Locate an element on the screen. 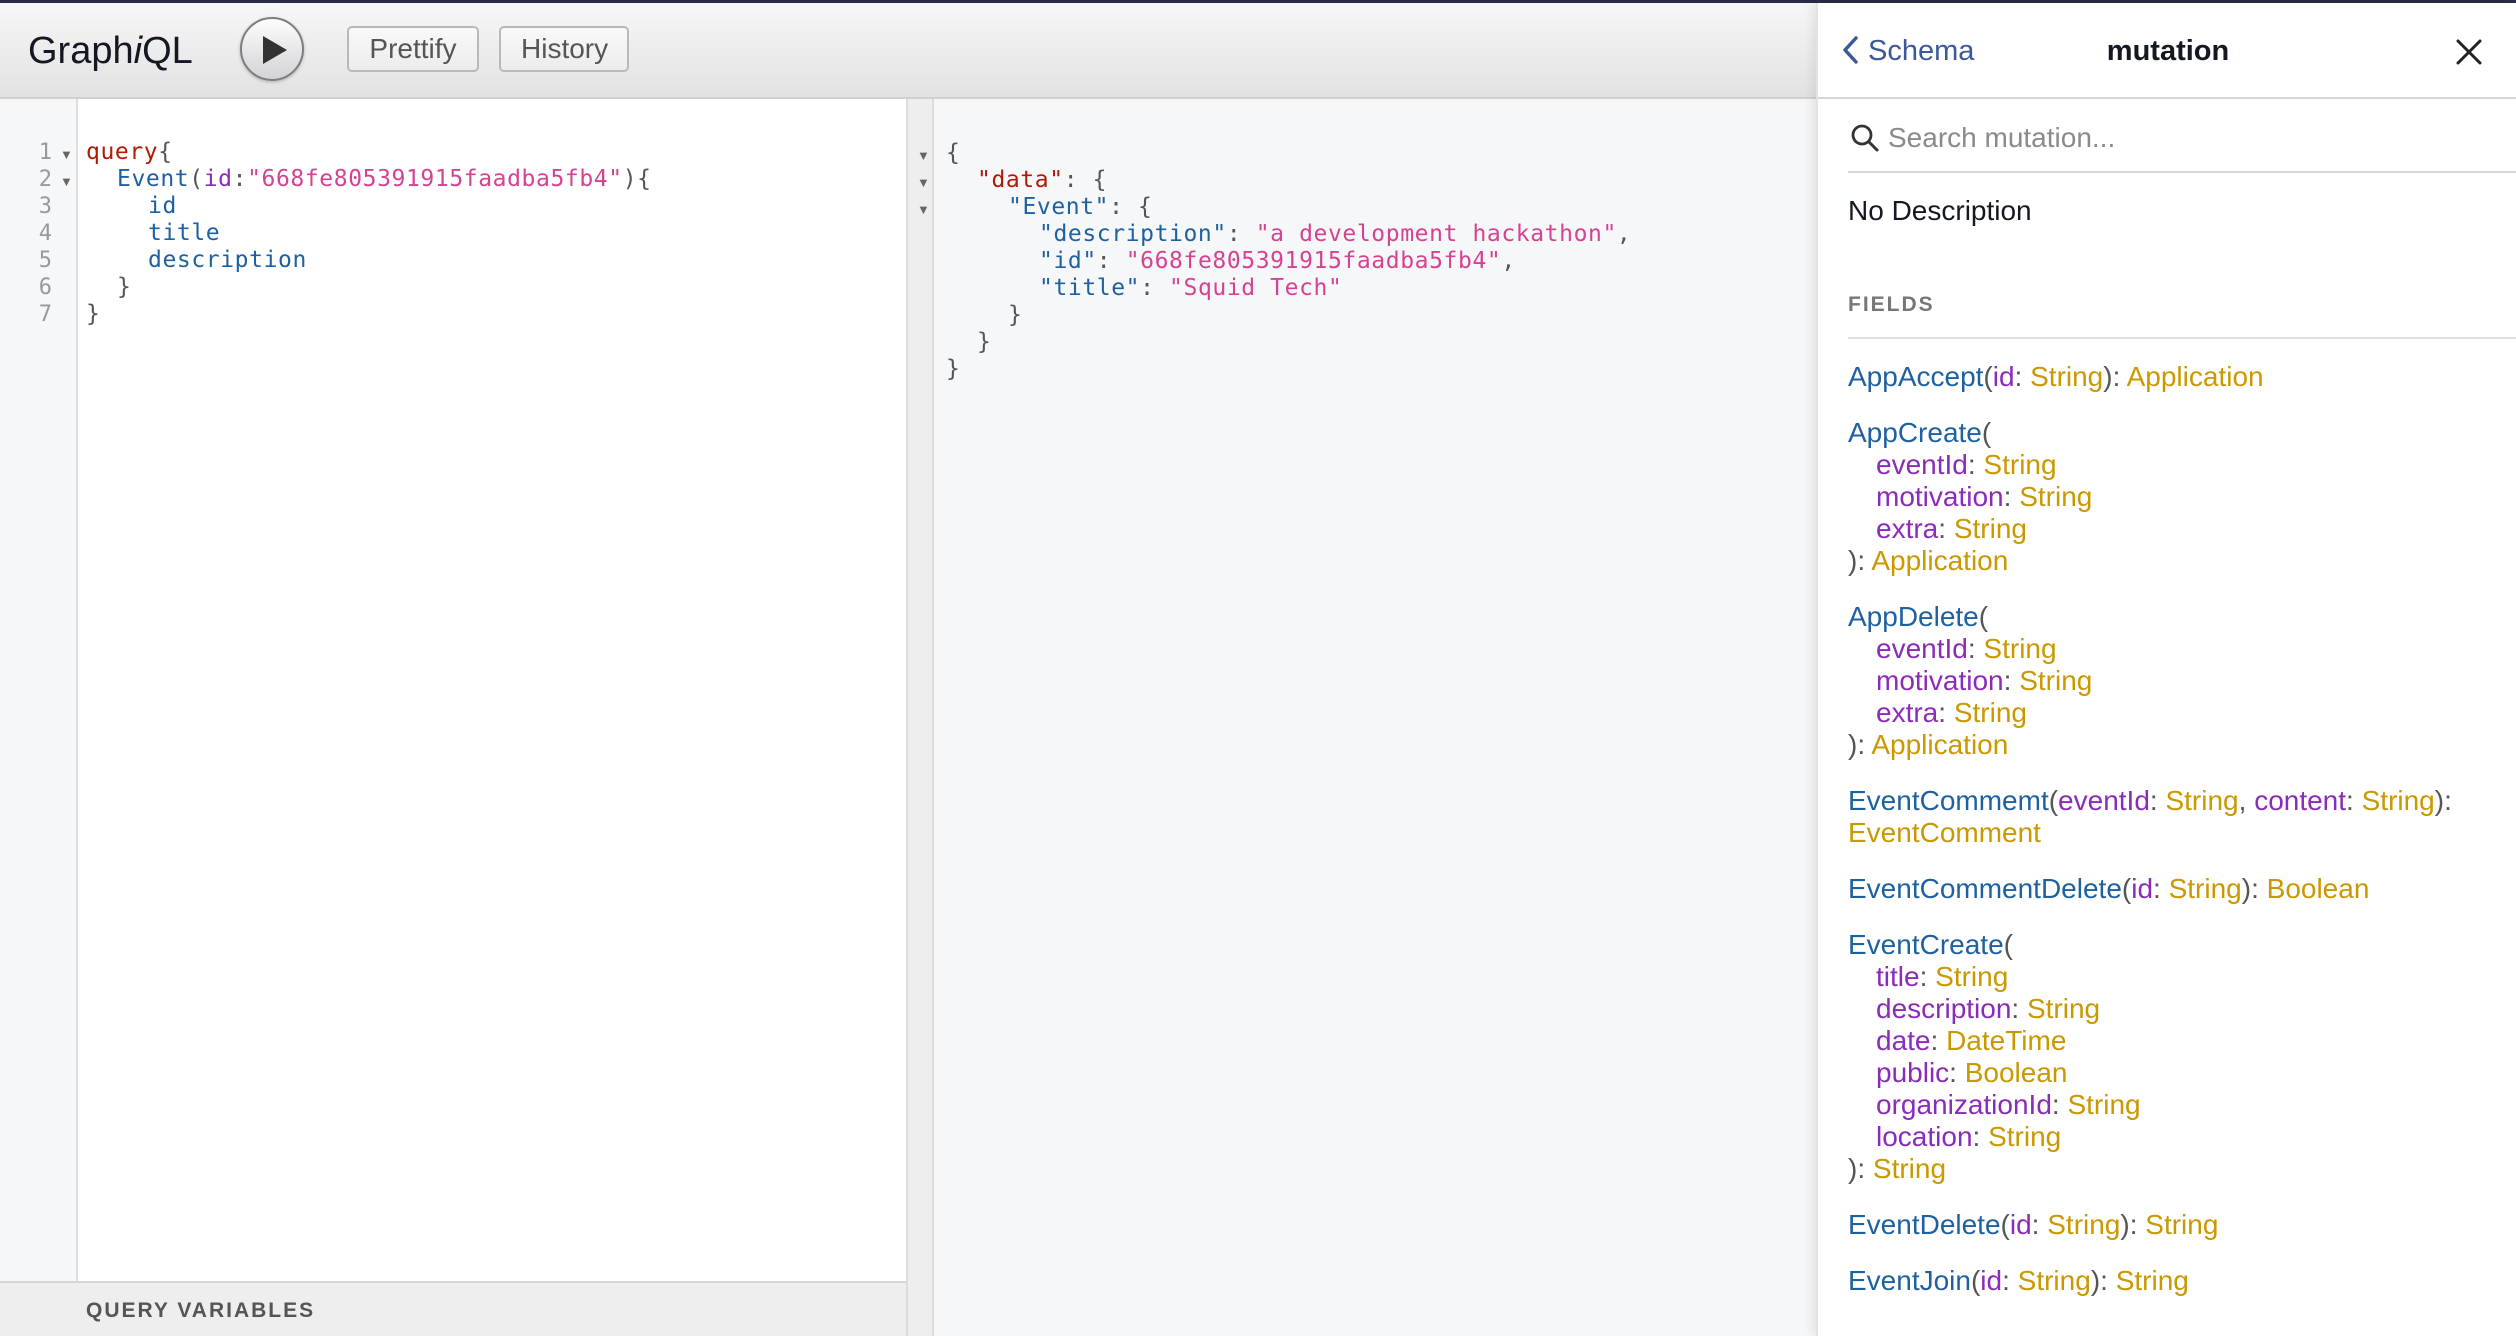 The height and width of the screenshot is (1336, 2516). field-return: EventComment is located at coordinates (2178, 833).